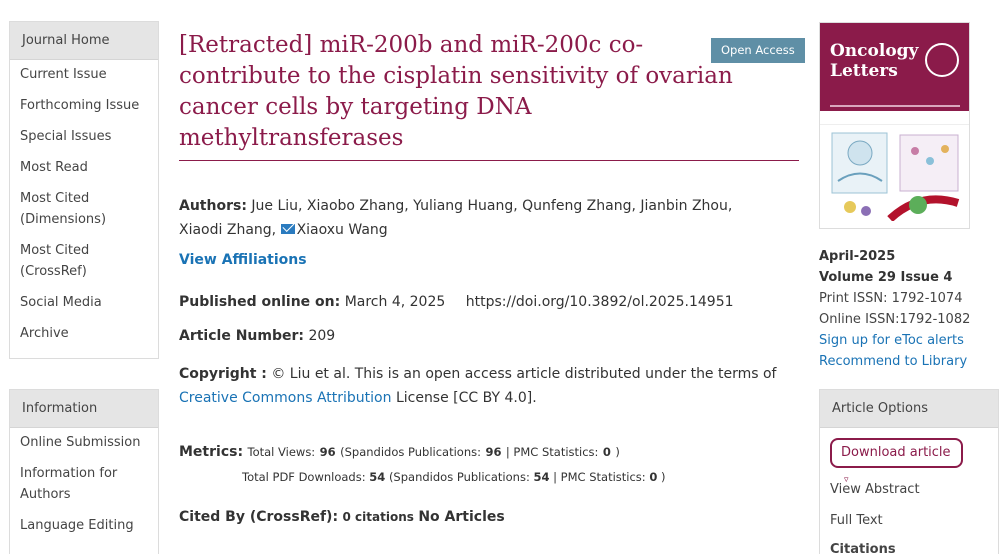  I want to click on cover-band: Oncology Letters, so click(894, 67).